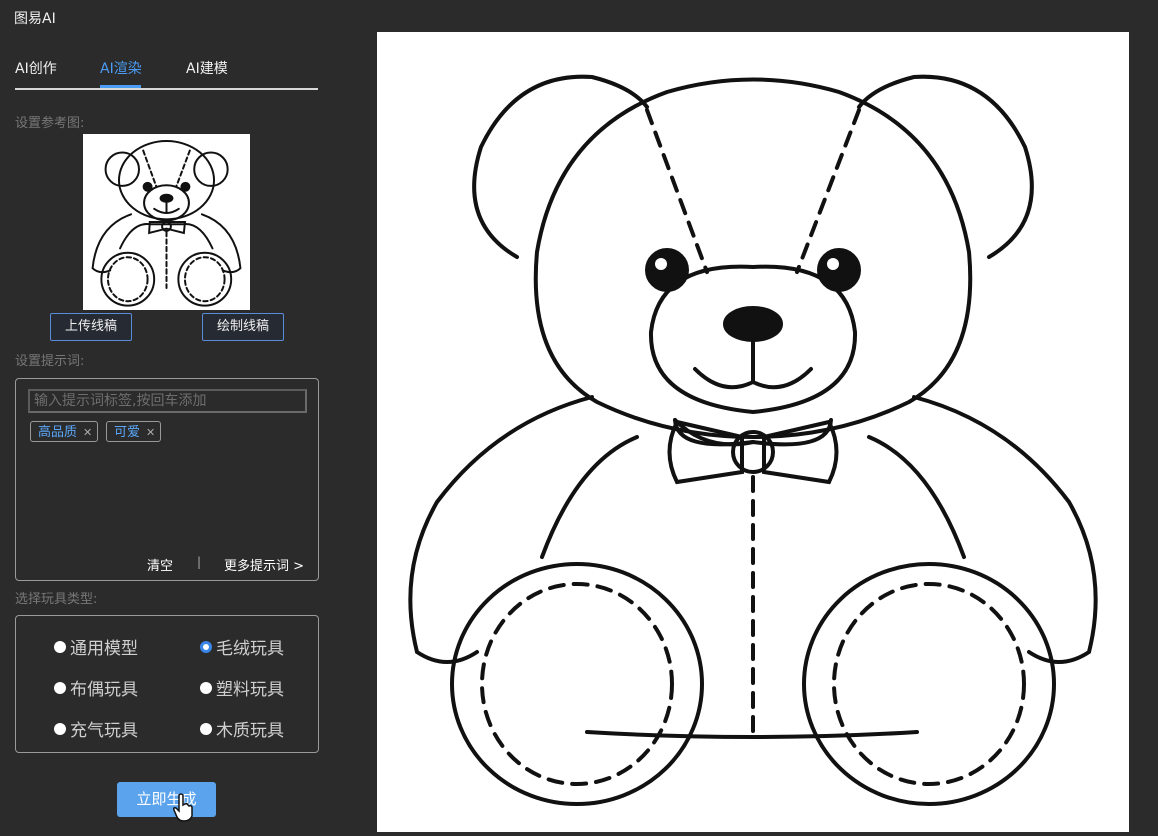 Image resolution: width=1158 pixels, height=836 pixels. What do you see at coordinates (121, 68) in the screenshot?
I see `tab-ai-render: AI渲染` at bounding box center [121, 68].